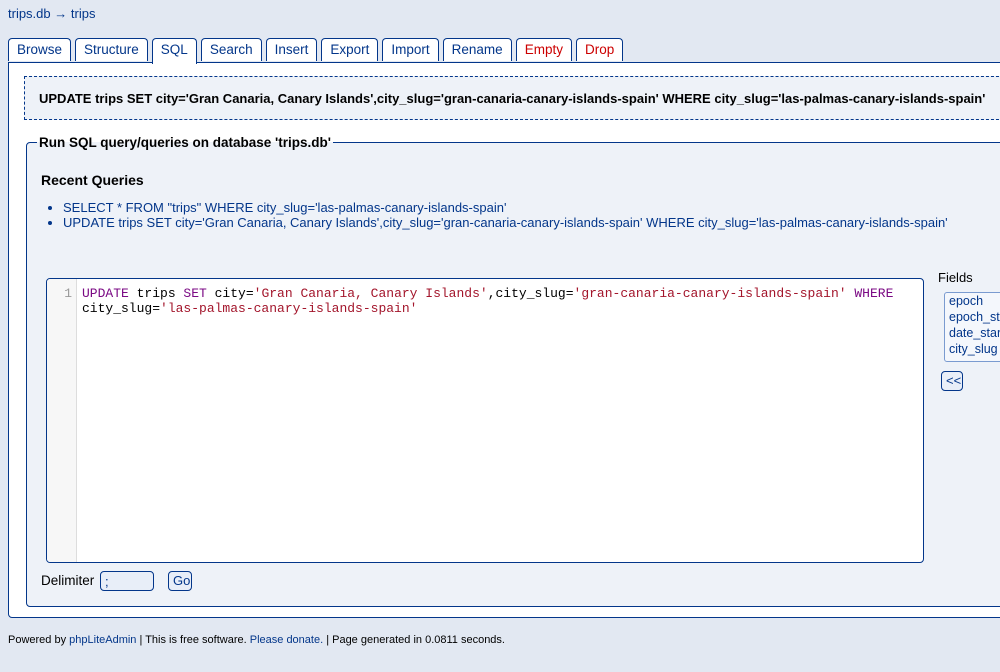  I want to click on sql-string: 'las-palmas-canary-islands-spain', so click(289, 308).